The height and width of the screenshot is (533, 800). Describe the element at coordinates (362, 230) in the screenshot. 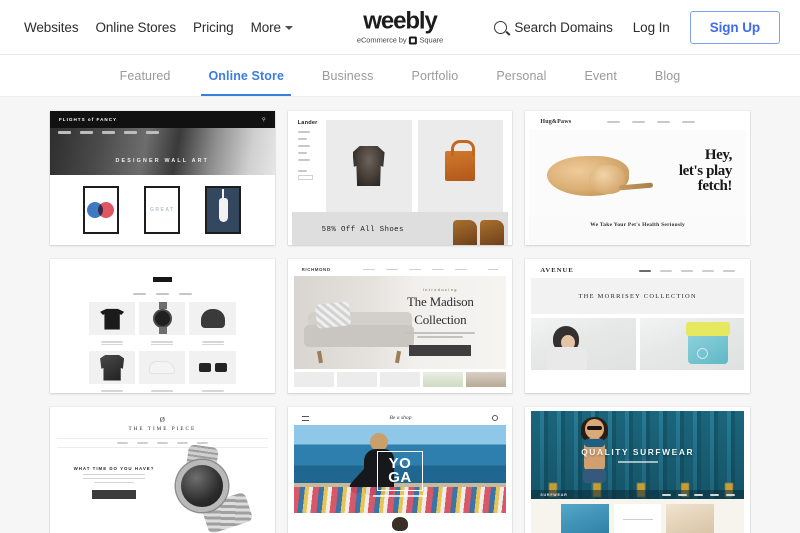

I see `promo-text: 58% Off All Shoes` at that location.